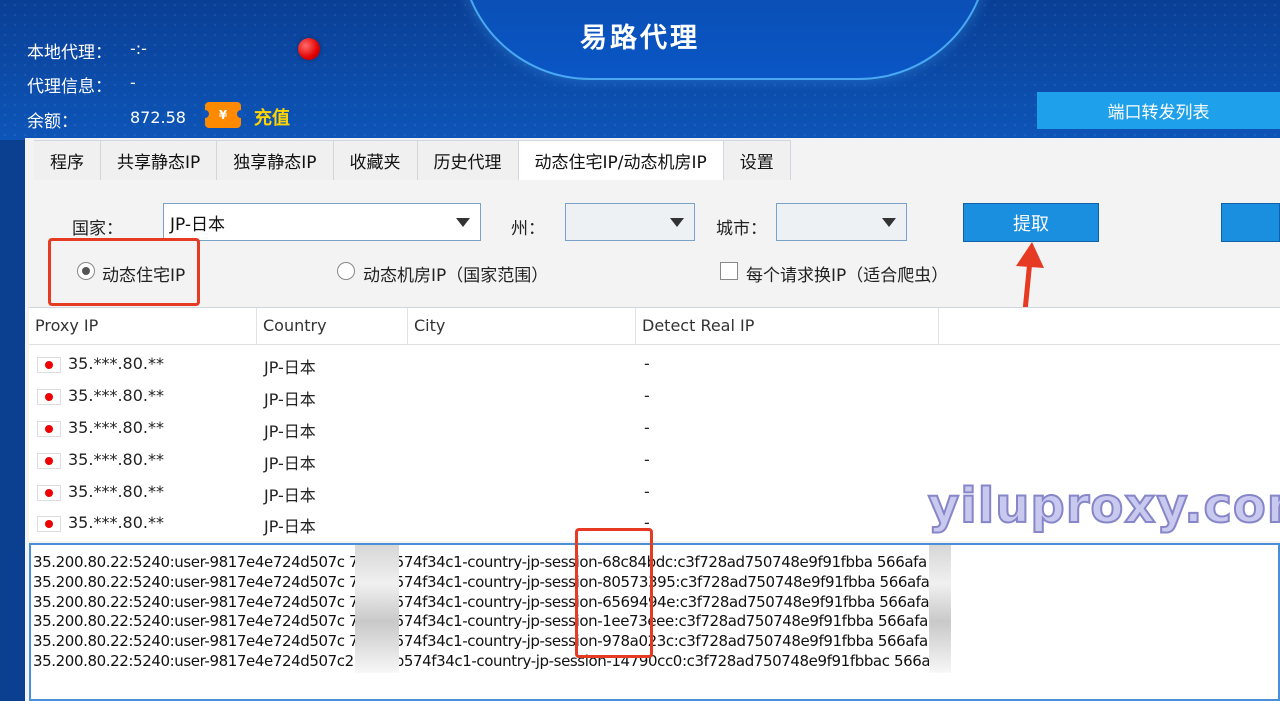 This screenshot has height=701, width=1280. Describe the element at coordinates (346, 271) in the screenshot. I see `datacenter-radio` at that location.